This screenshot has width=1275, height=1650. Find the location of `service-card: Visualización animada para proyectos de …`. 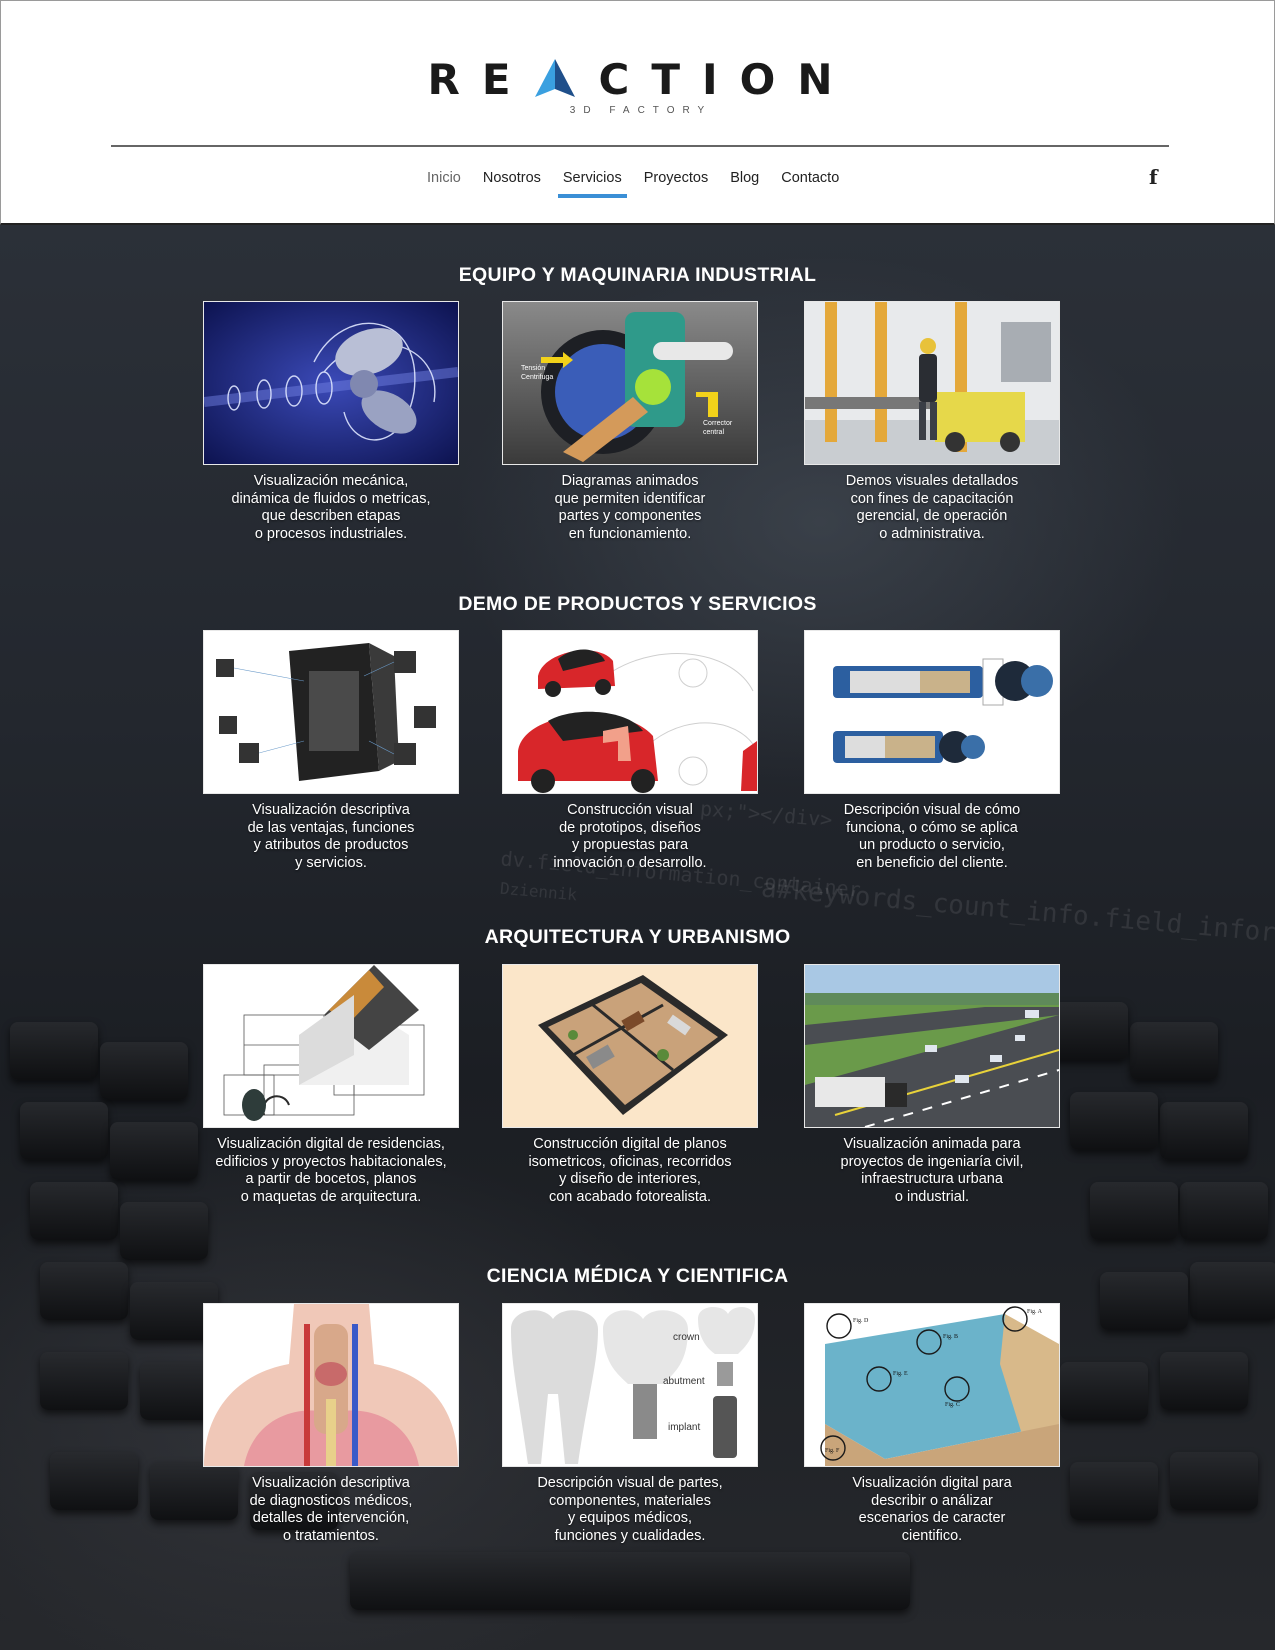

service-card: Visualización animada para proyectos de … is located at coordinates (932, 1085).